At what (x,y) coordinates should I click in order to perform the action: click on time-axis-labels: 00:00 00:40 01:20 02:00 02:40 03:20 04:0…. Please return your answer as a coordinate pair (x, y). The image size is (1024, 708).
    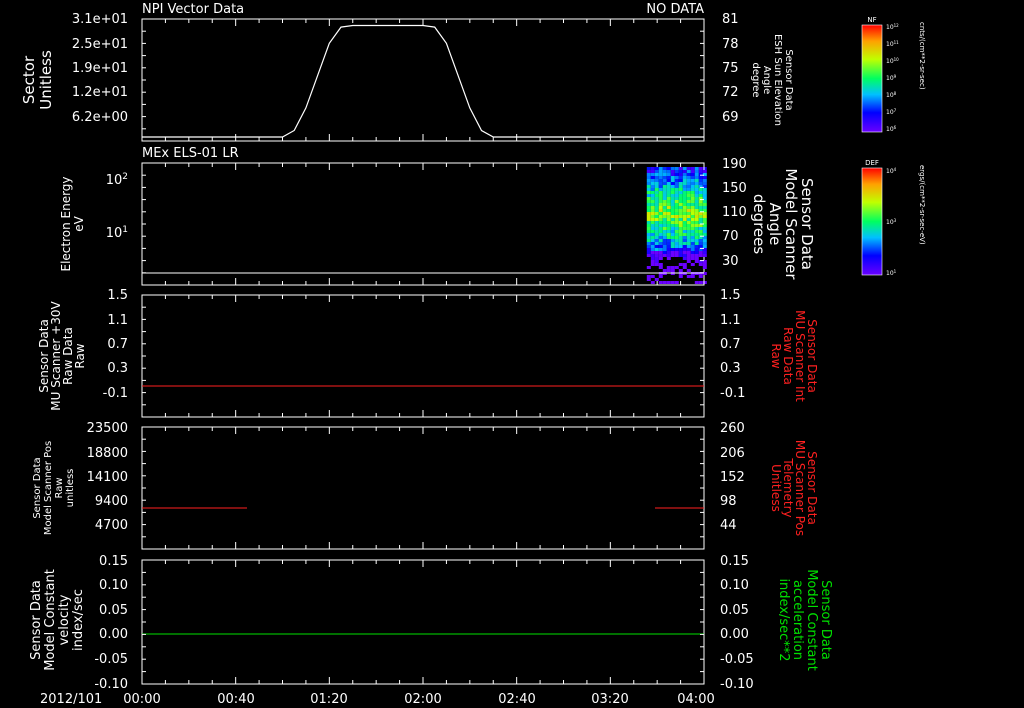
    Looking at the image, I should click on (418, 699).